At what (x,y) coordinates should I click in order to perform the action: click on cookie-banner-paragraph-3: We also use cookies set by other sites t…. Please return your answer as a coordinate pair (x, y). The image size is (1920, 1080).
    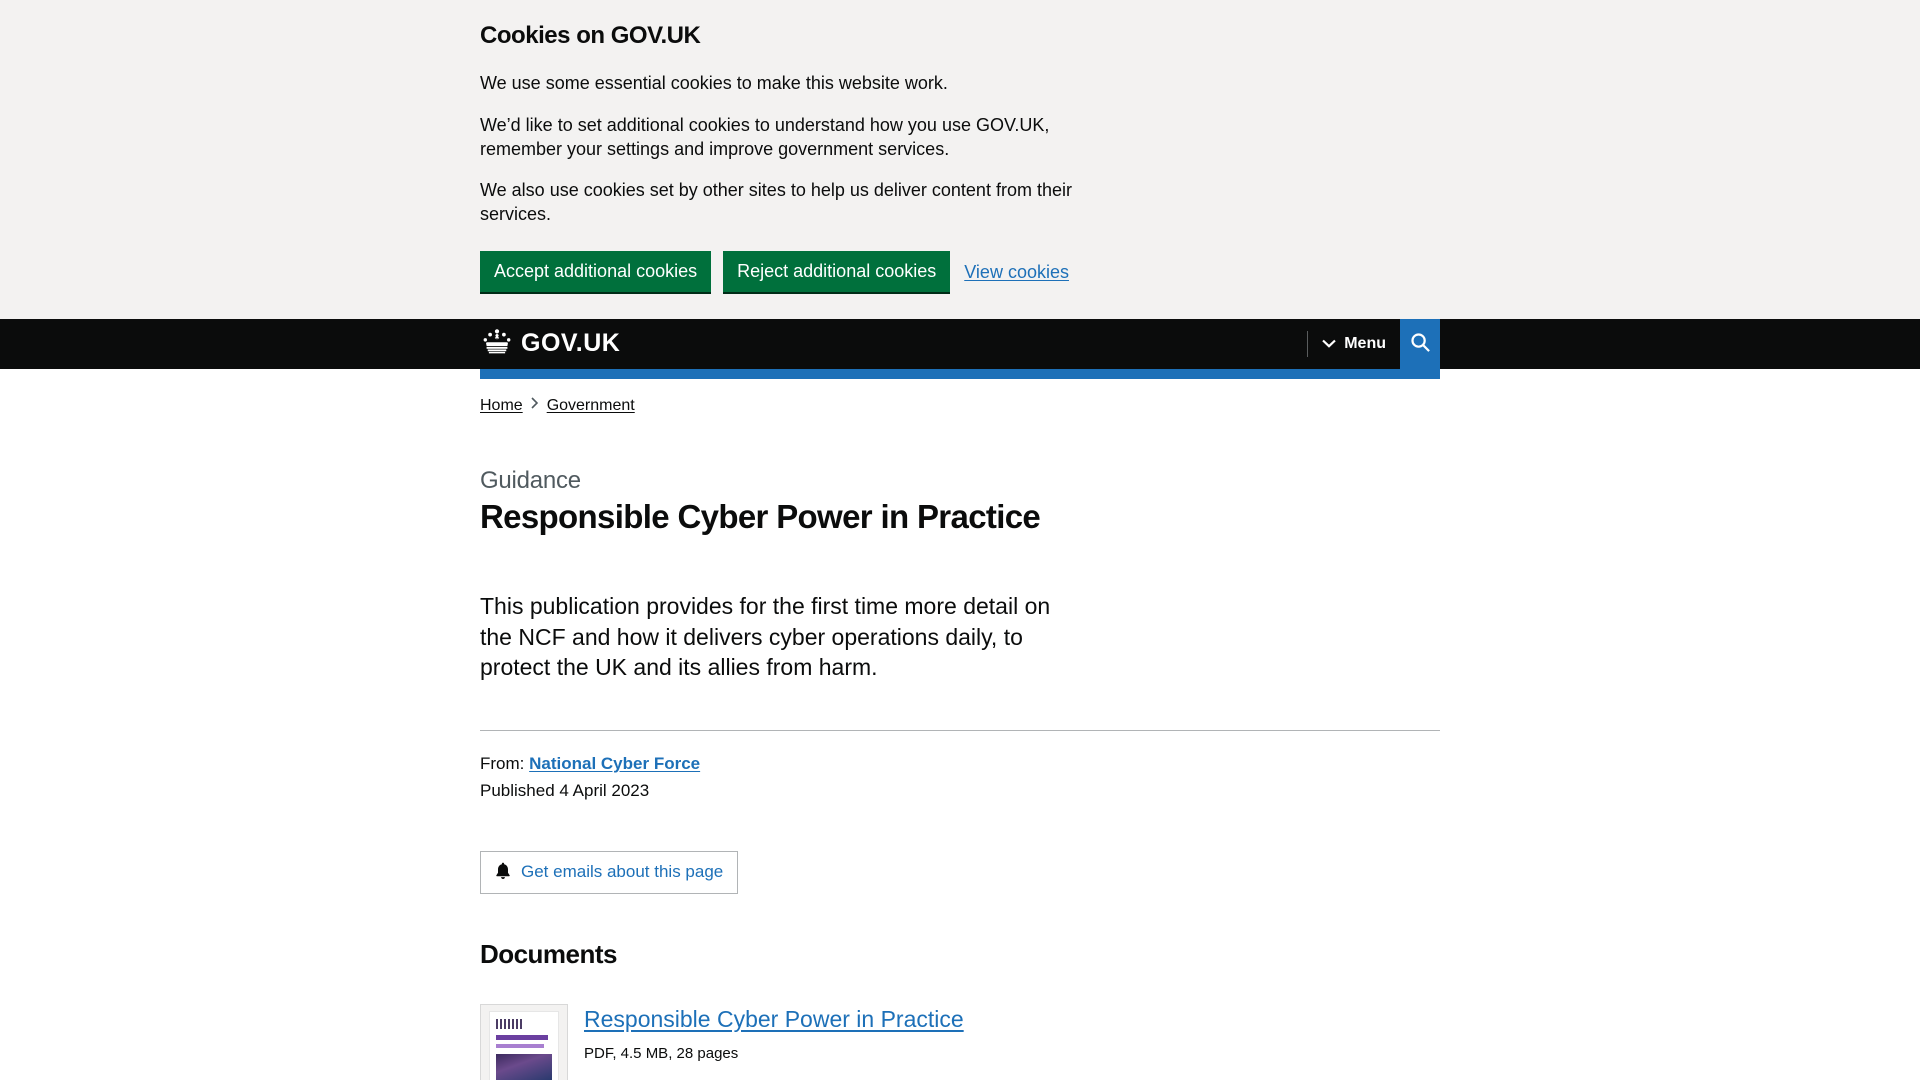
    Looking at the image, I should click on (776, 202).